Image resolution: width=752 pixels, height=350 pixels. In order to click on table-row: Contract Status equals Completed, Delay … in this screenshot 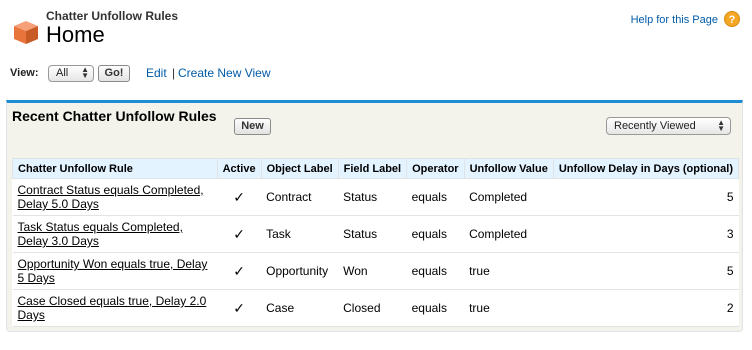, I will do `click(375, 197)`.